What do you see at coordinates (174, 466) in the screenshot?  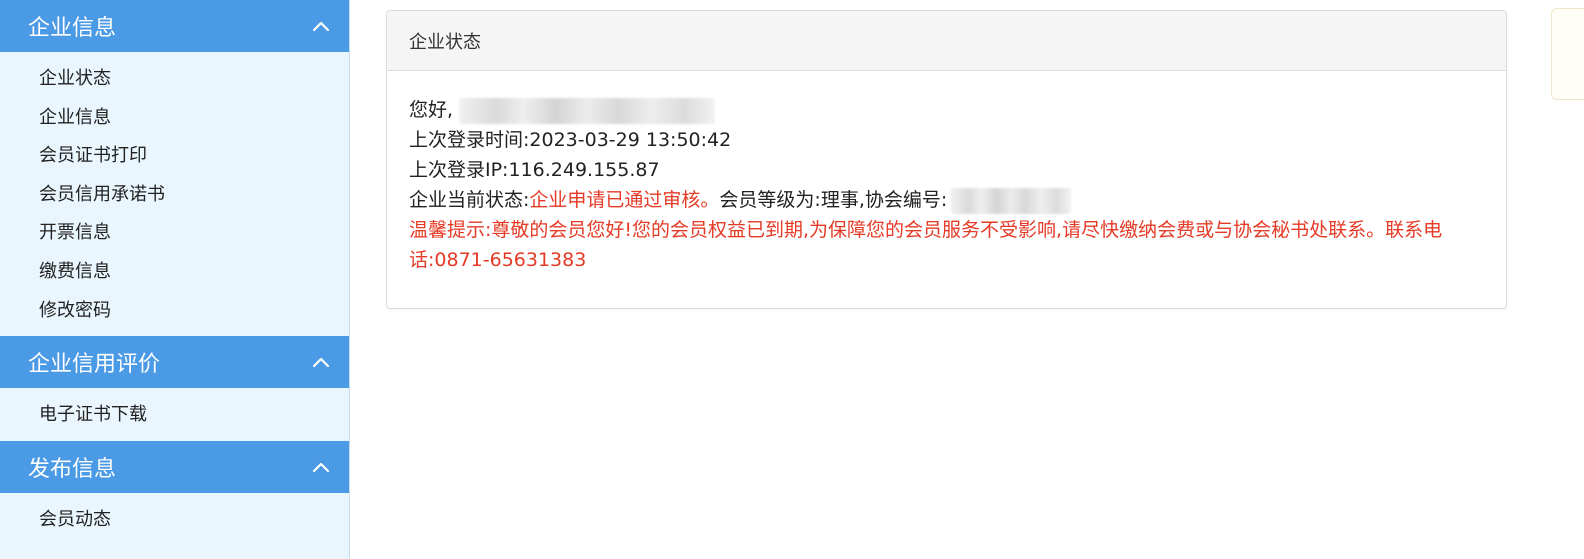 I see `section-header-publish-info: 发布信息` at bounding box center [174, 466].